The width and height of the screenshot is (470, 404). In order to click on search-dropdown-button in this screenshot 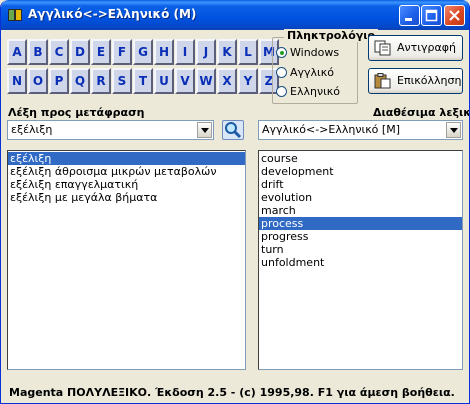, I will do `click(204, 130)`.